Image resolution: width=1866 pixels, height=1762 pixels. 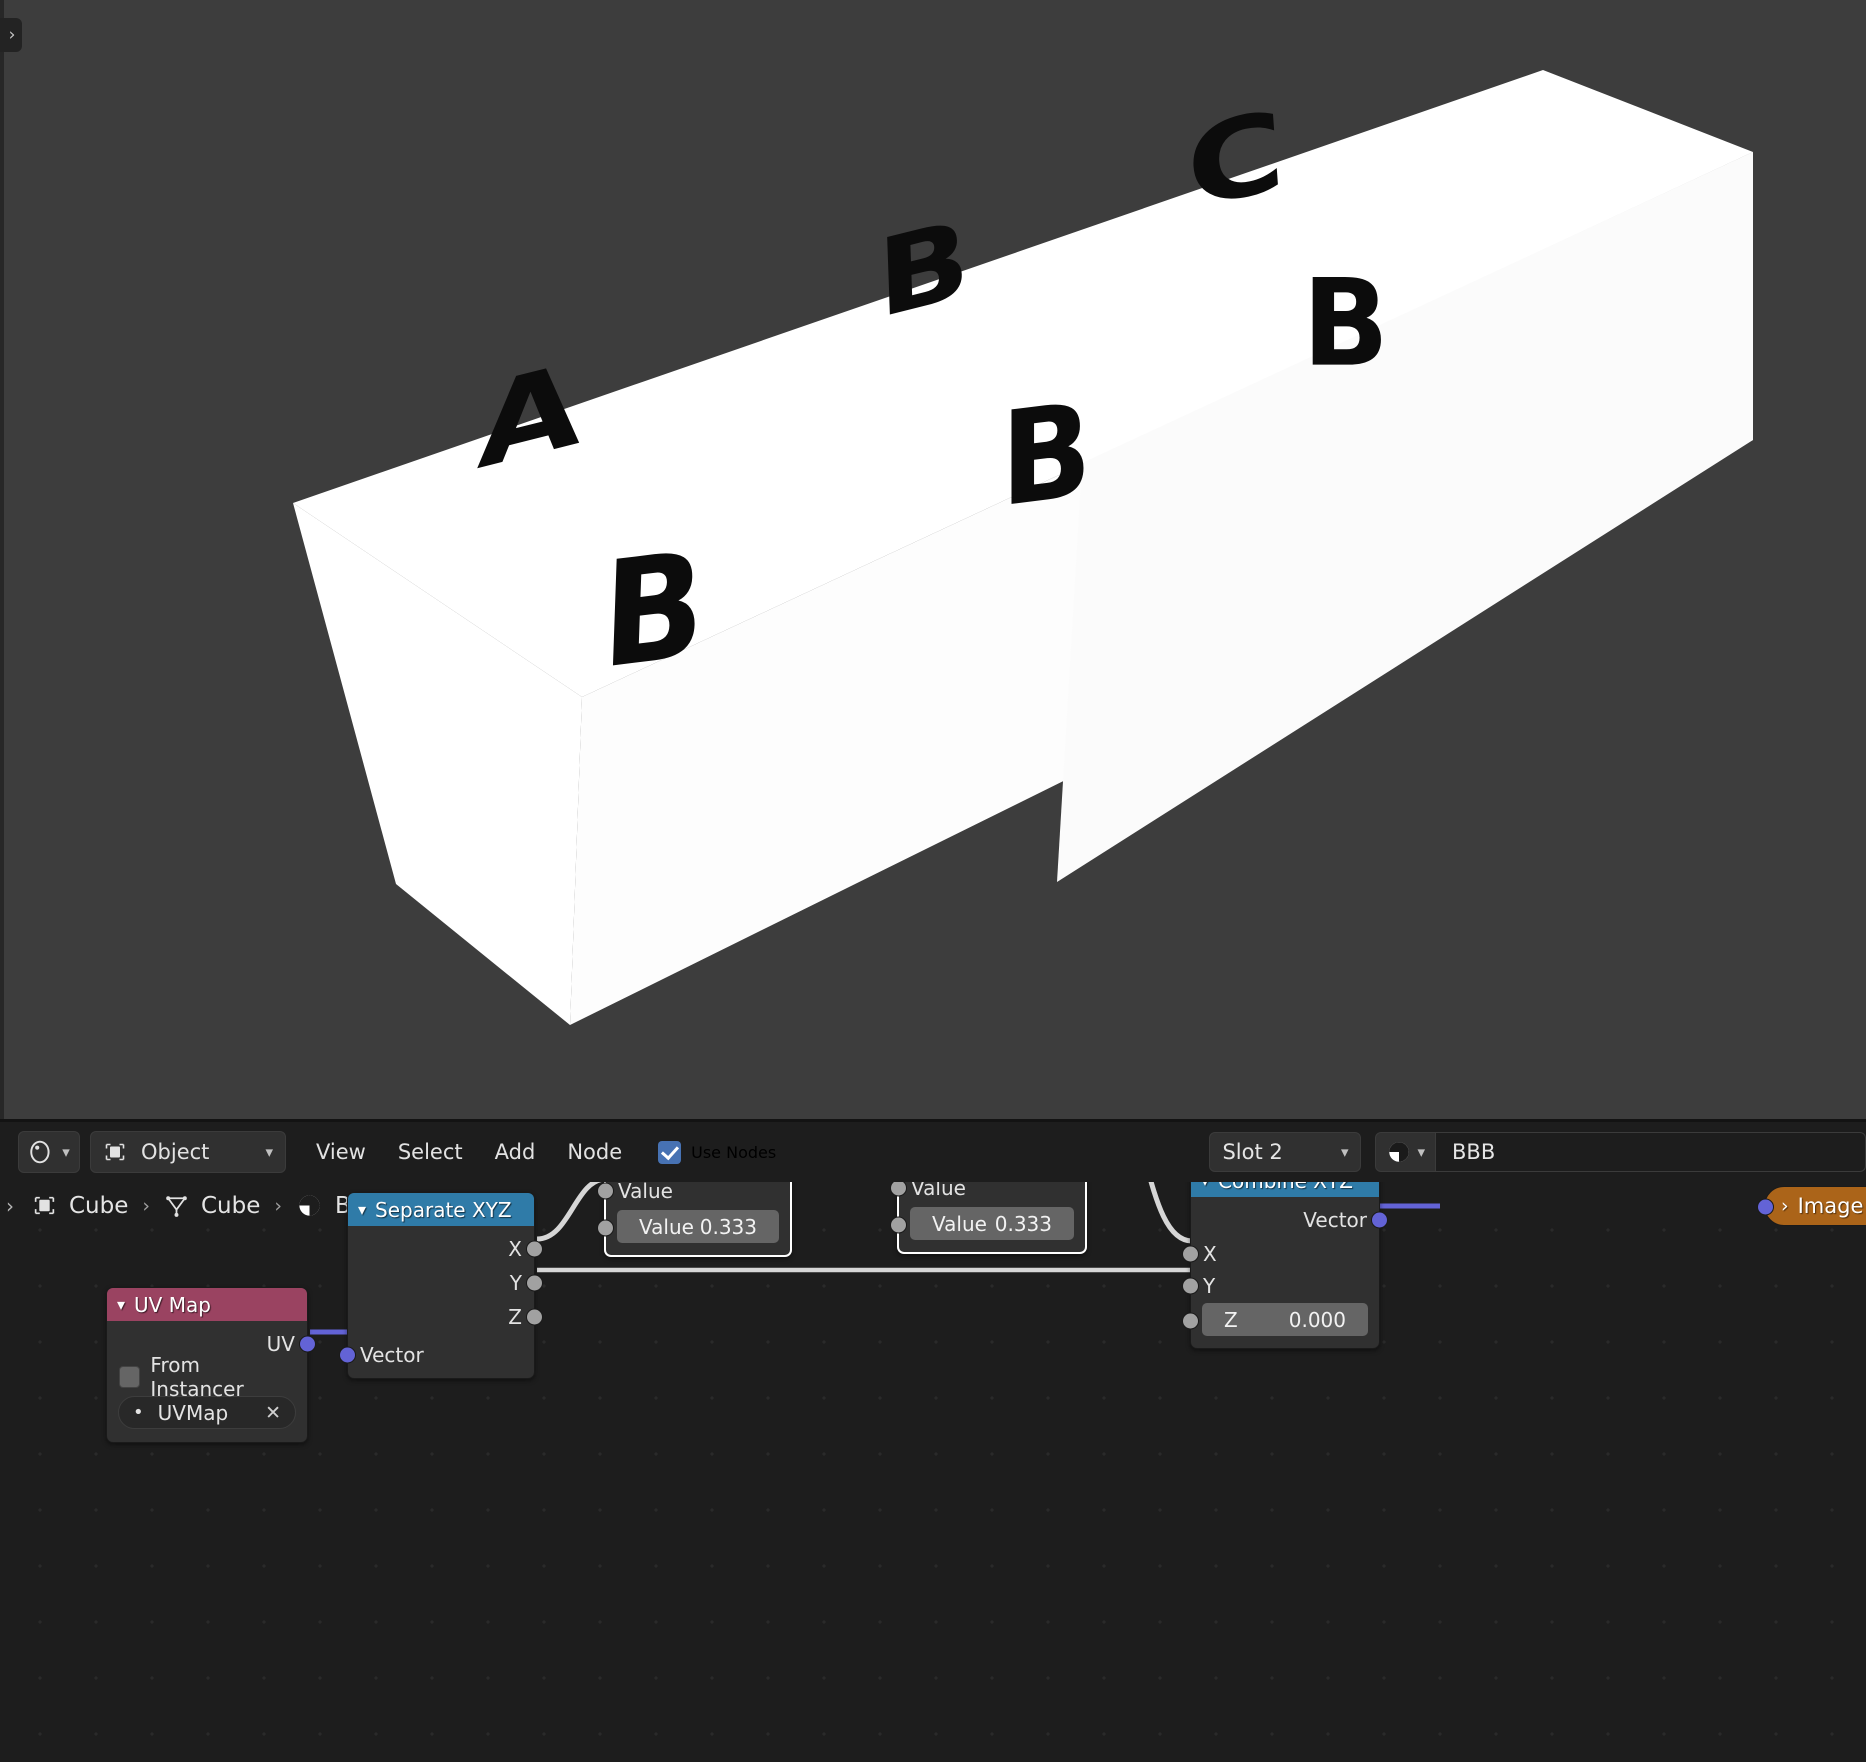 What do you see at coordinates (1209, 1286) in the screenshot?
I see `socket-label-y: Y` at bounding box center [1209, 1286].